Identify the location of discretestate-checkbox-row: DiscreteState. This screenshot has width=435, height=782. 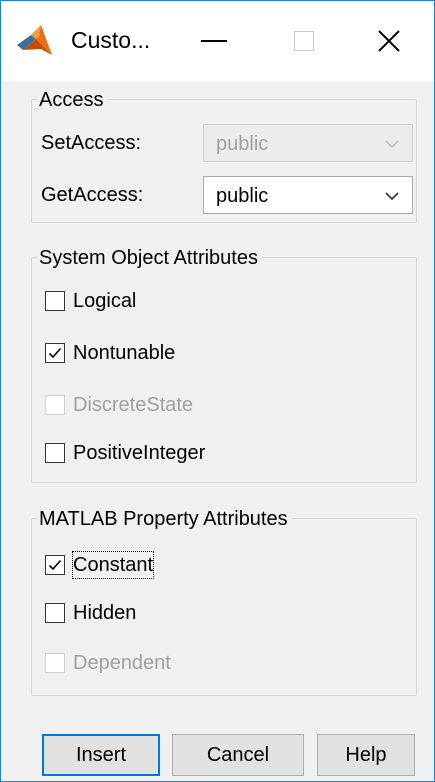
(119, 405).